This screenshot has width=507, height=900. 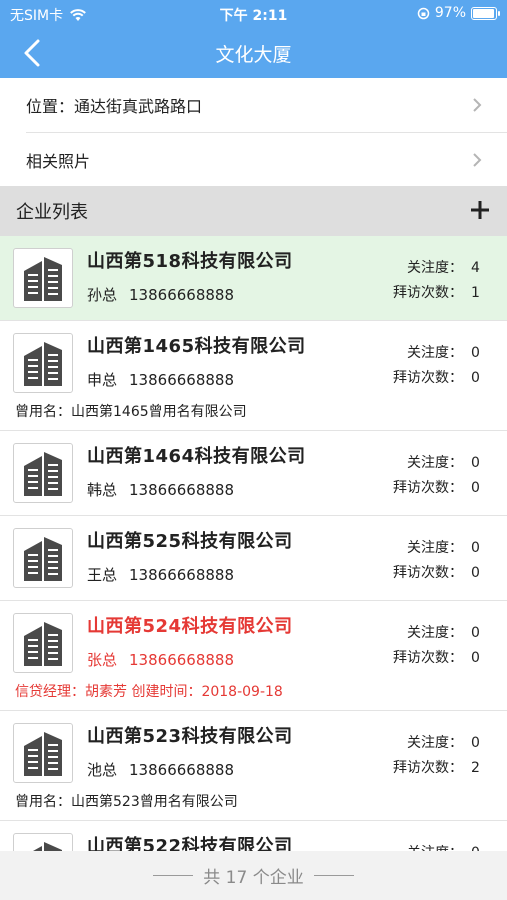 I want to click on building-info: 位置：通达街真武路路口 相关照片, so click(x=253, y=132).